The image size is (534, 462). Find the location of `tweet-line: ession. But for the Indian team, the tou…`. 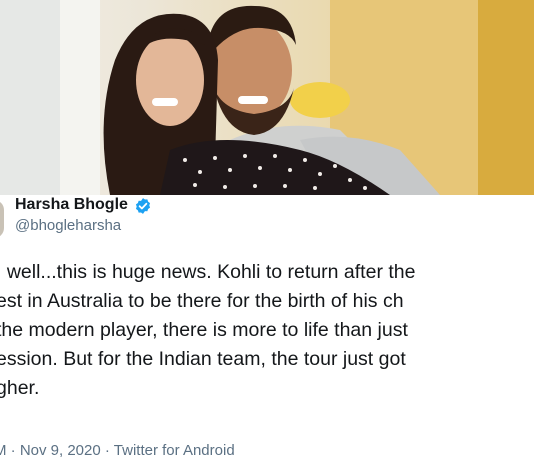

tweet-line: ession. But for the Indian team, the tou… is located at coordinates (203, 359).